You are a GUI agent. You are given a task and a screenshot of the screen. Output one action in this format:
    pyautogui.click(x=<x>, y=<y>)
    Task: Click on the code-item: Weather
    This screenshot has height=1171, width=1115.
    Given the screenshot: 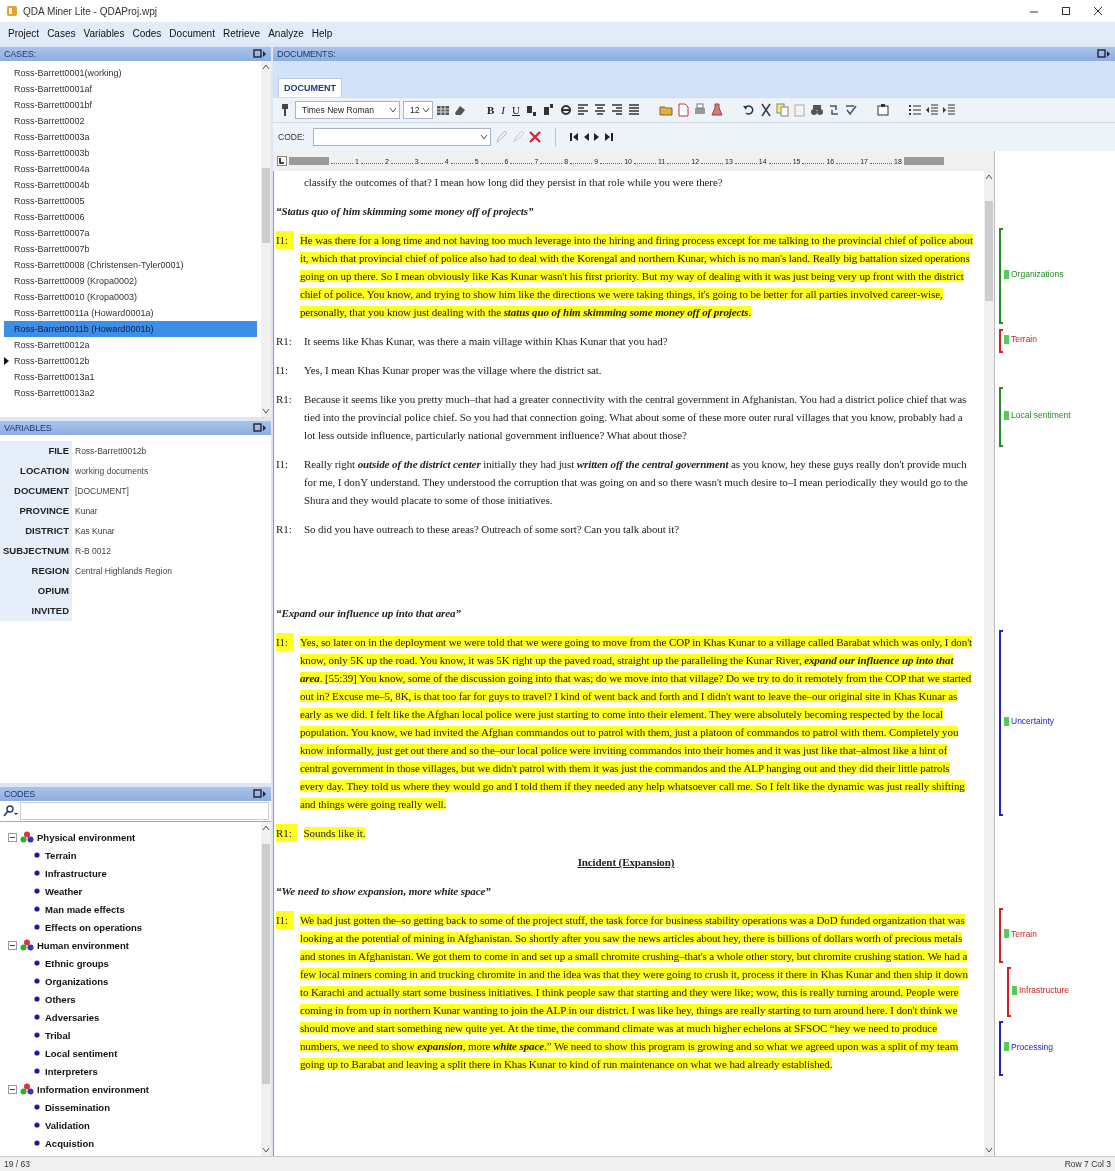 What is the action you would take?
    pyautogui.click(x=64, y=891)
    